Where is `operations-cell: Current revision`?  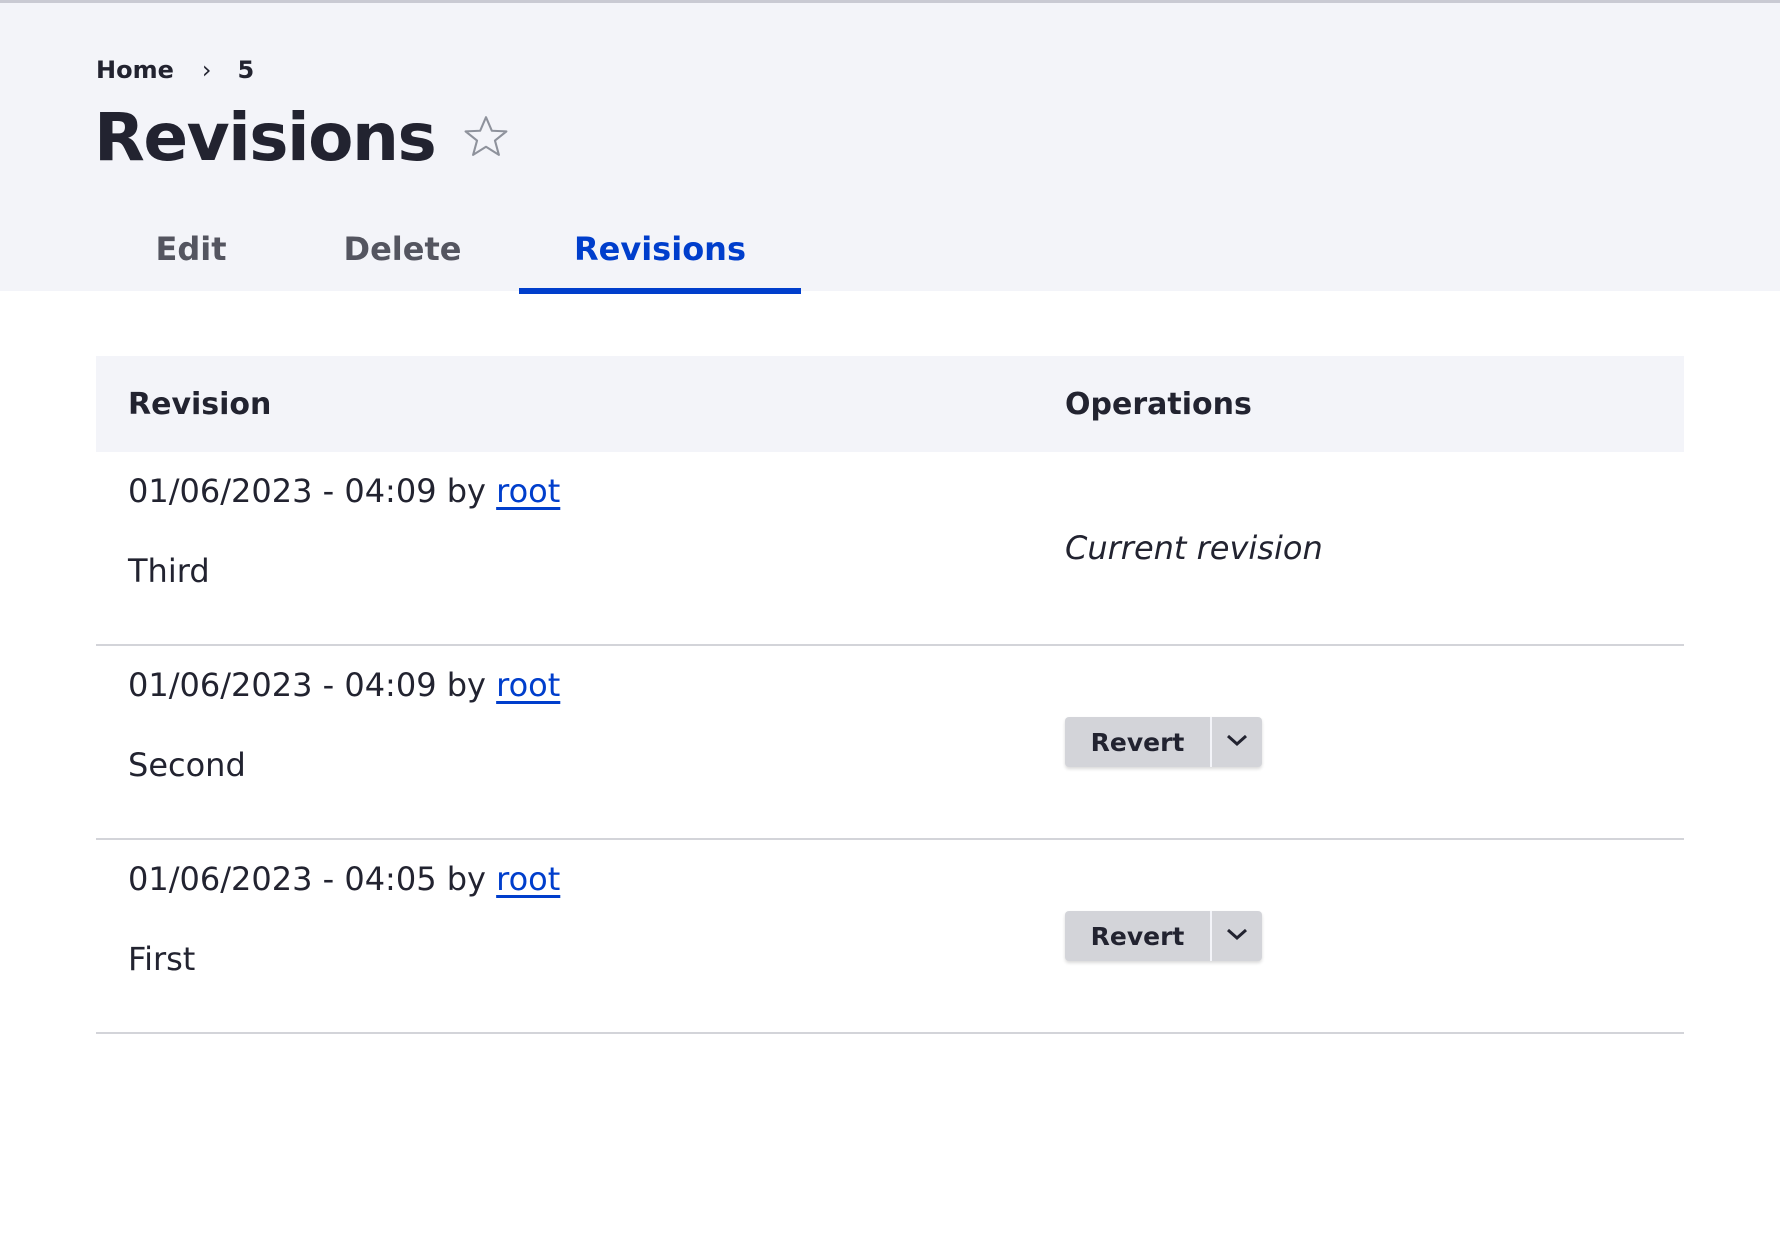
operations-cell: Current revision is located at coordinates (1374, 548).